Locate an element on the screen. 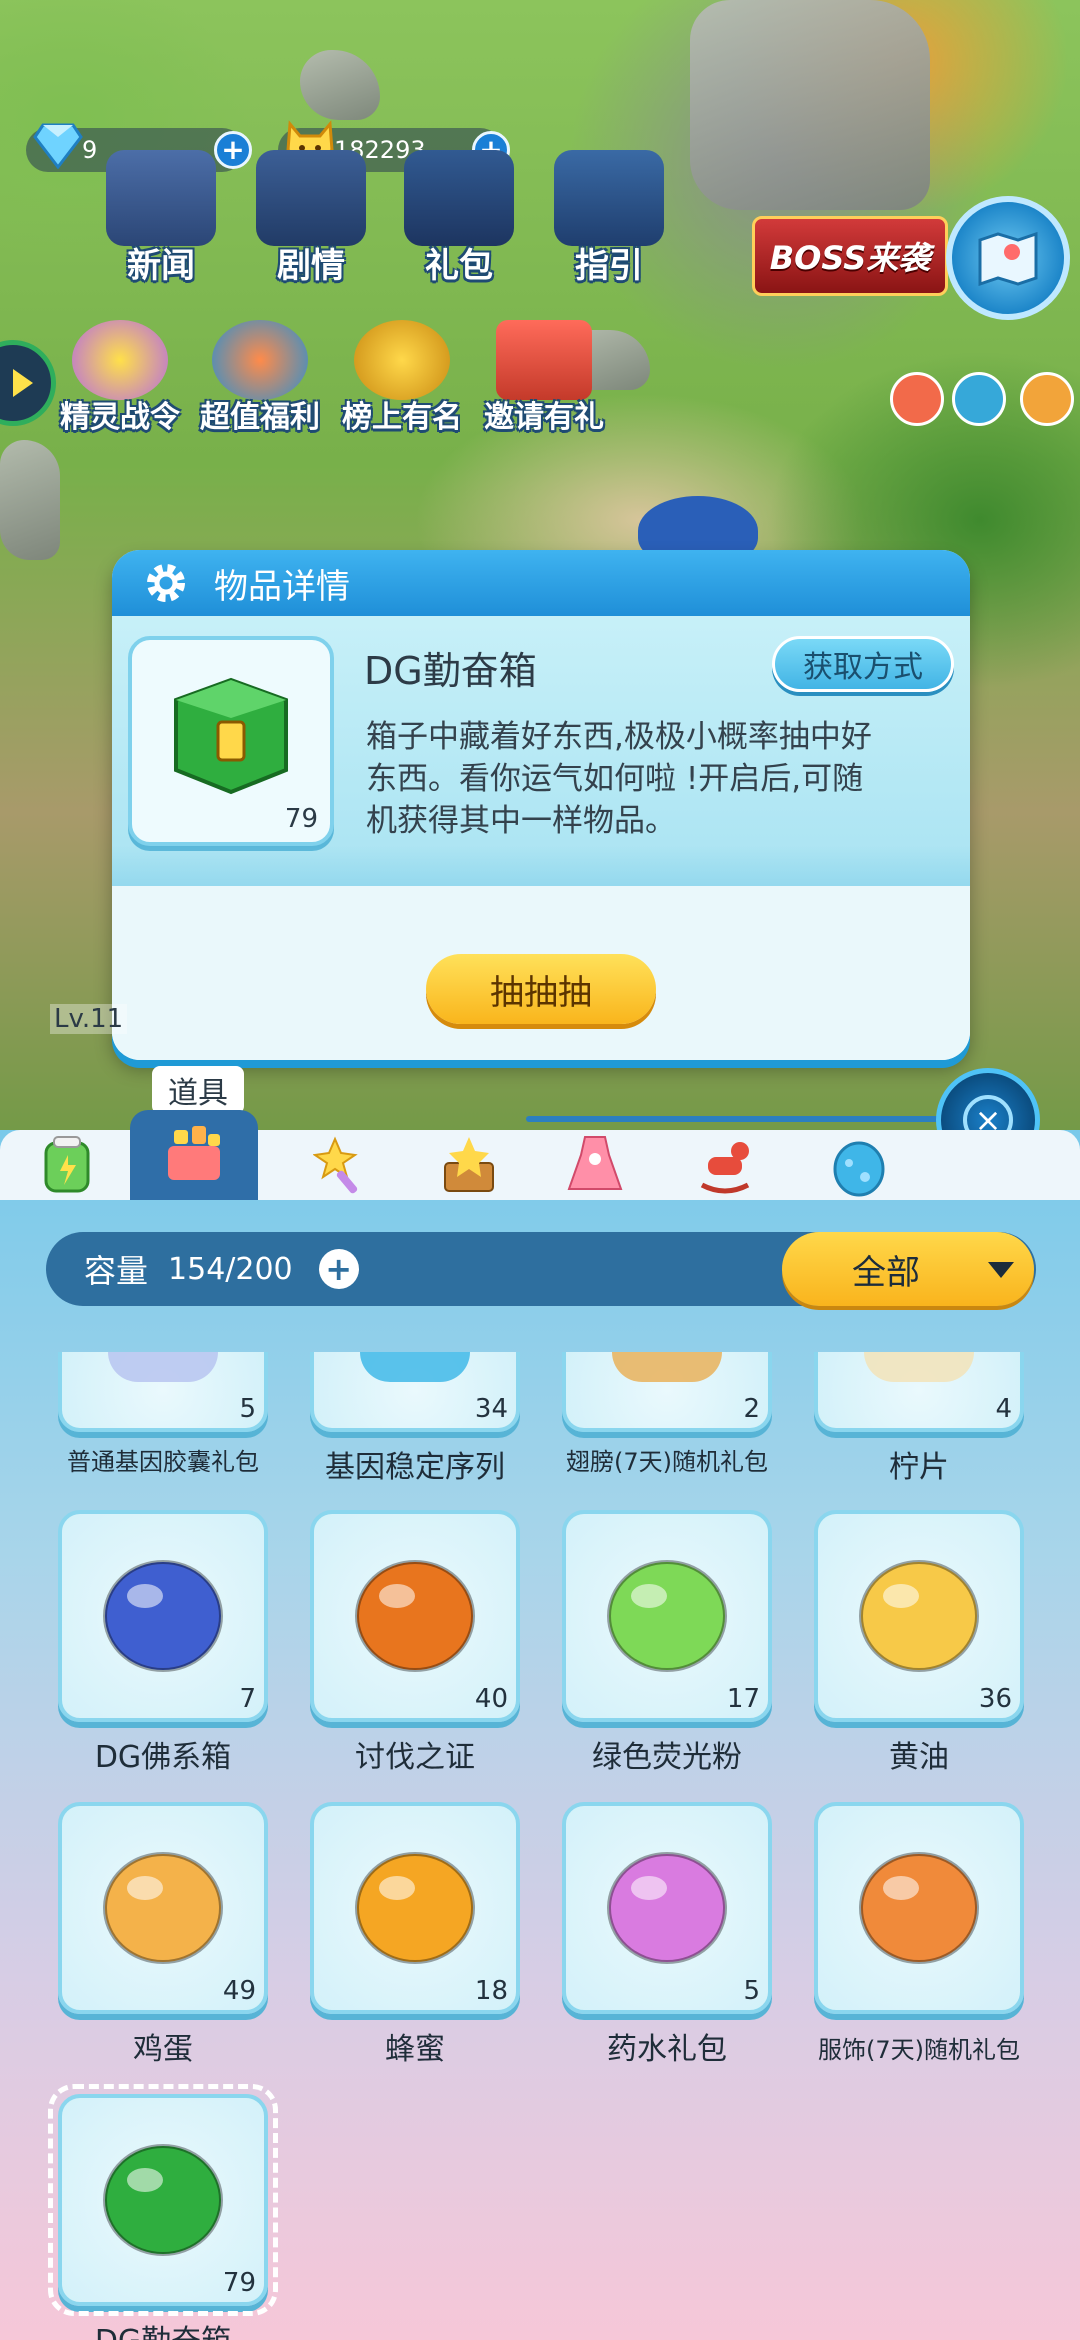  wave-decoration is located at coordinates (541, 866).